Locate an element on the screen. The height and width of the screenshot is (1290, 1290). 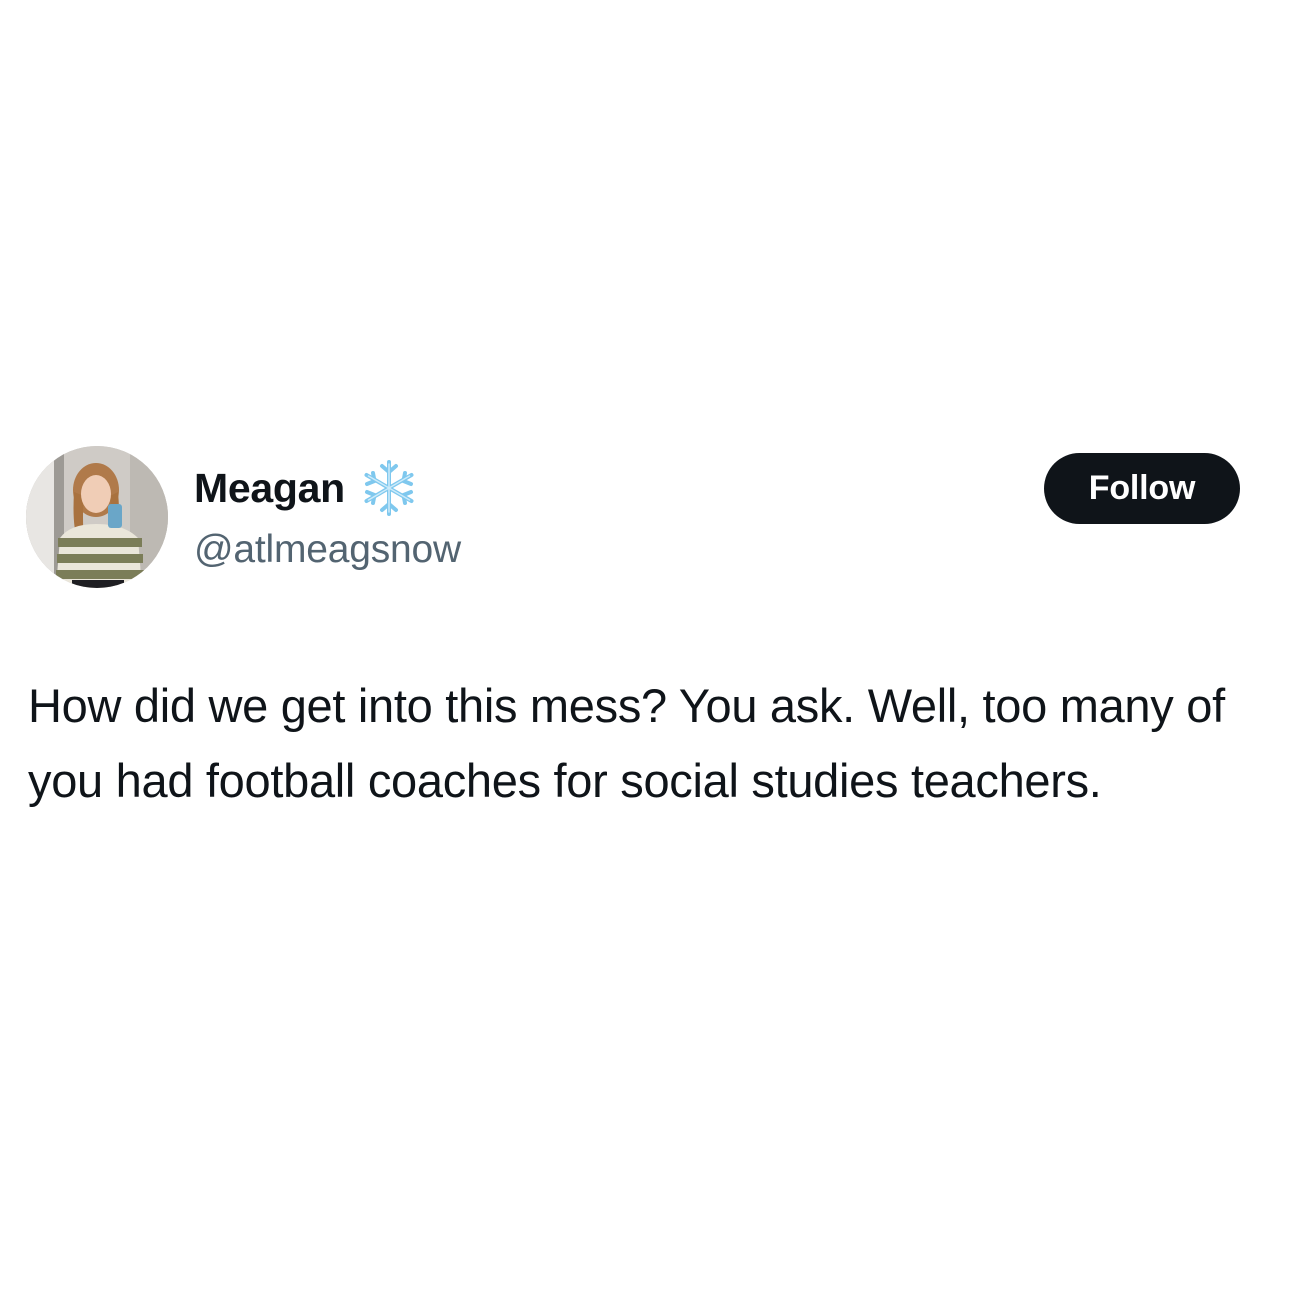
follow-button: Follow is located at coordinates (1142, 488).